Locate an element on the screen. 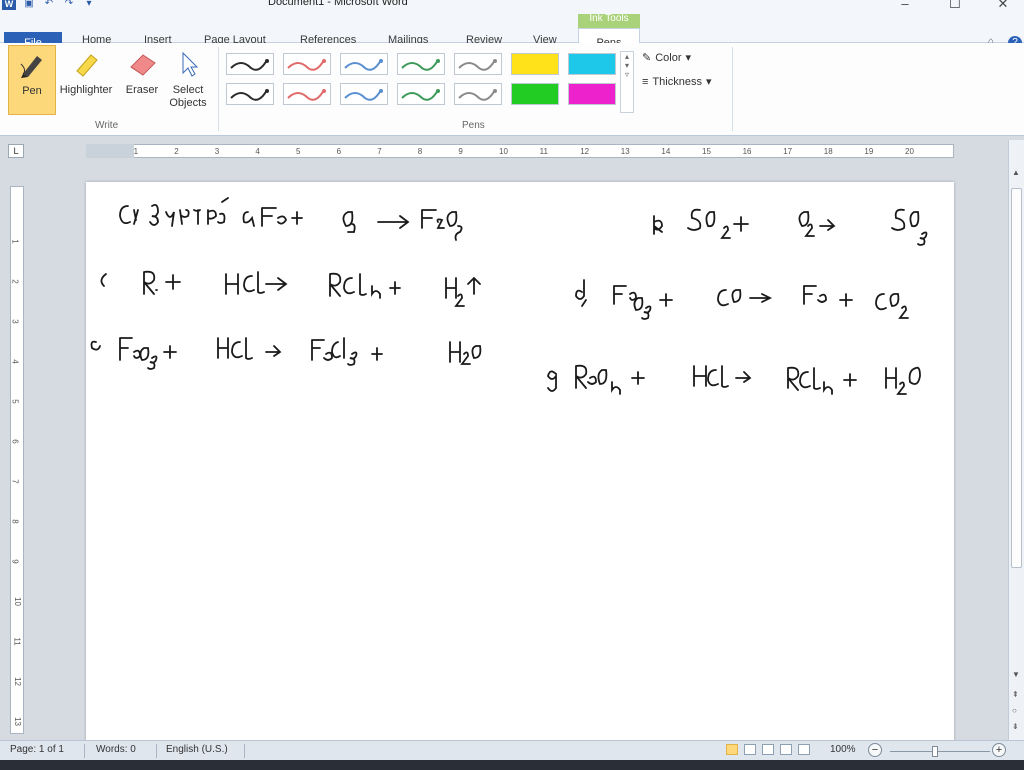 The image size is (1024, 770). vertical-ruler: 1 2 3 4 5 6 7 8 9 10 11 12 13 is located at coordinates (17, 460).